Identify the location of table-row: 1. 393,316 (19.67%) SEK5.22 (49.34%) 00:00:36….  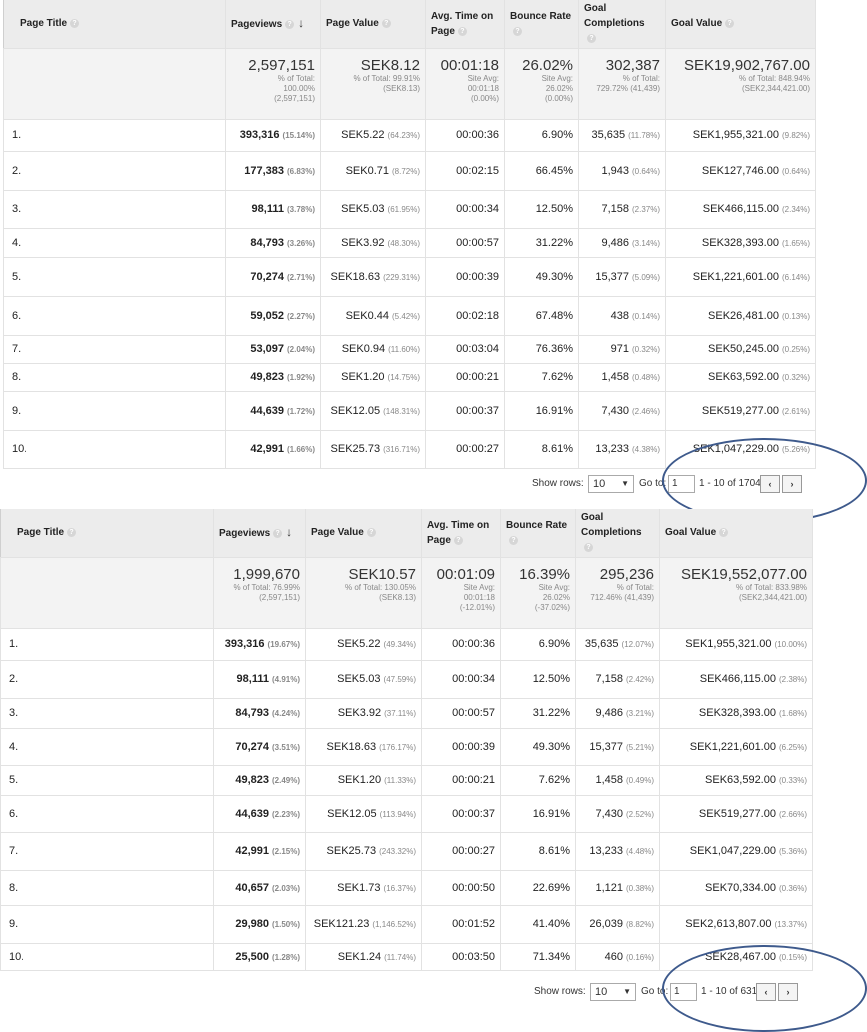
(406, 644).